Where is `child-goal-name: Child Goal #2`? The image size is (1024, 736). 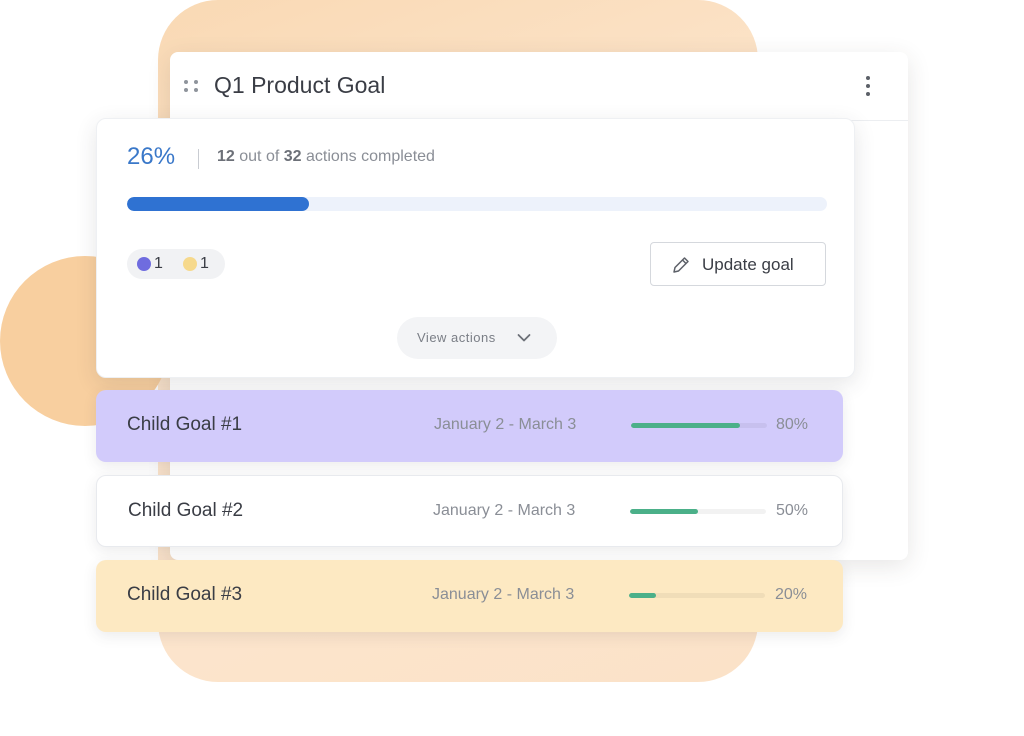 child-goal-name: Child Goal #2 is located at coordinates (186, 510).